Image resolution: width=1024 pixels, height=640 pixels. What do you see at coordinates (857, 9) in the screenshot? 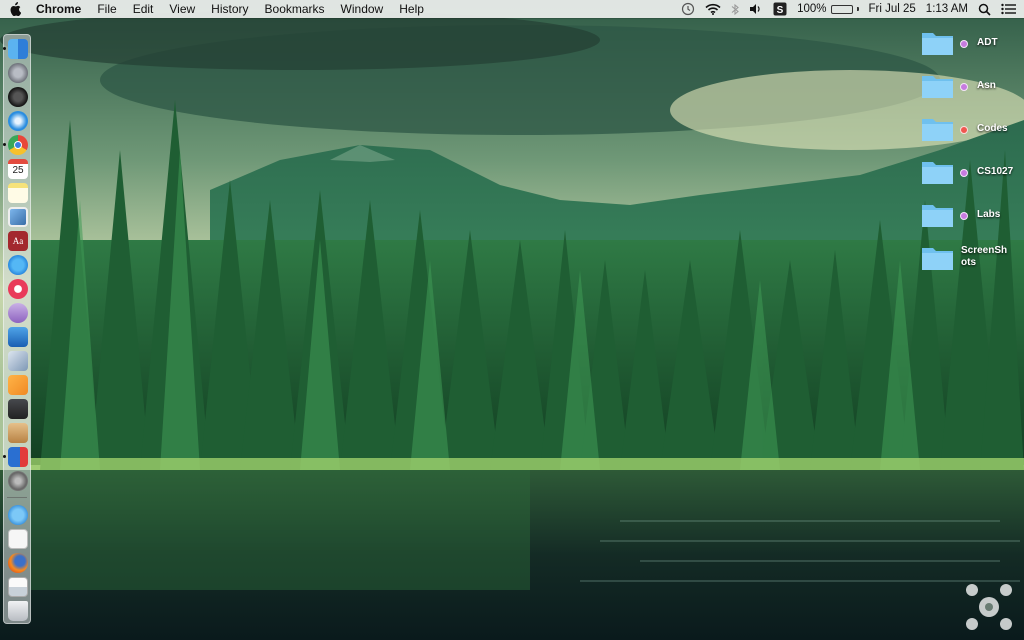
I see `battery-tip` at bounding box center [857, 9].